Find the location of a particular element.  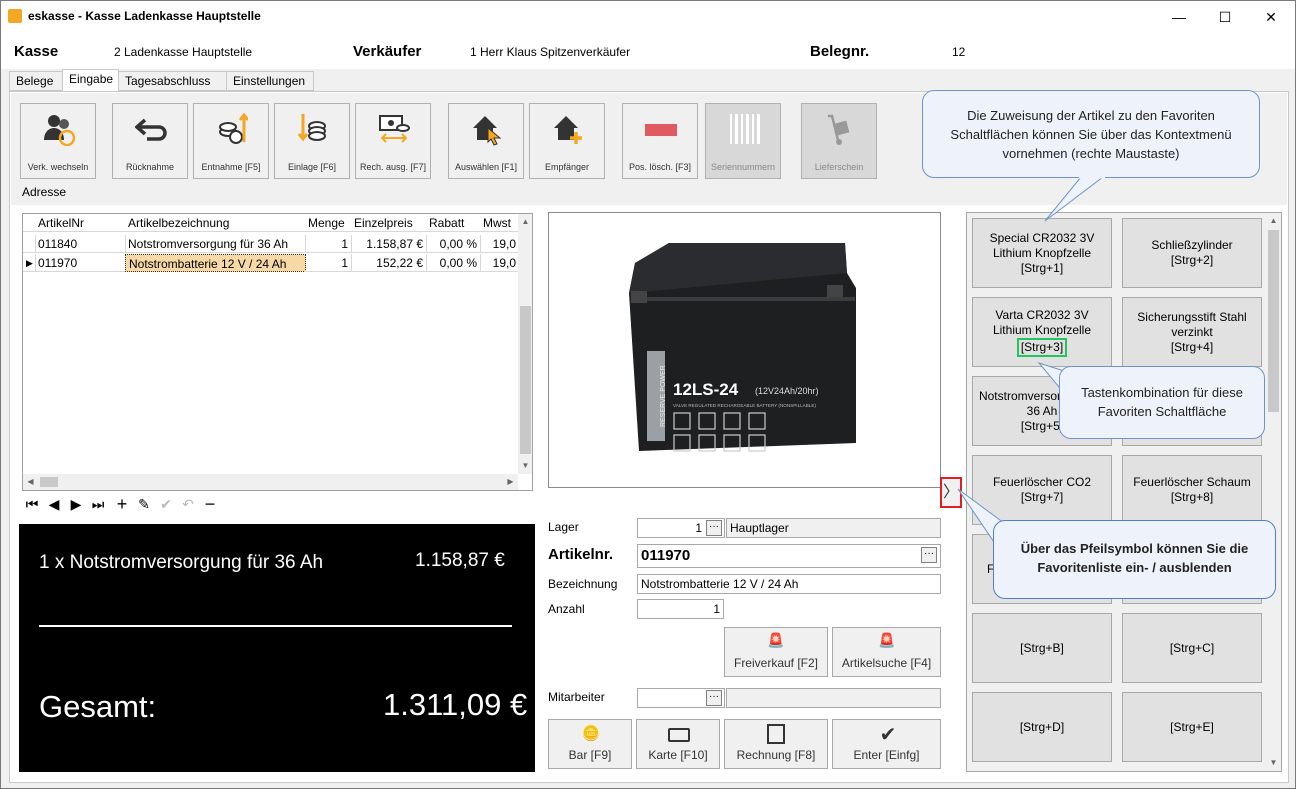

battery-spec: (12V24Ah/20hr) is located at coordinates (787, 391).